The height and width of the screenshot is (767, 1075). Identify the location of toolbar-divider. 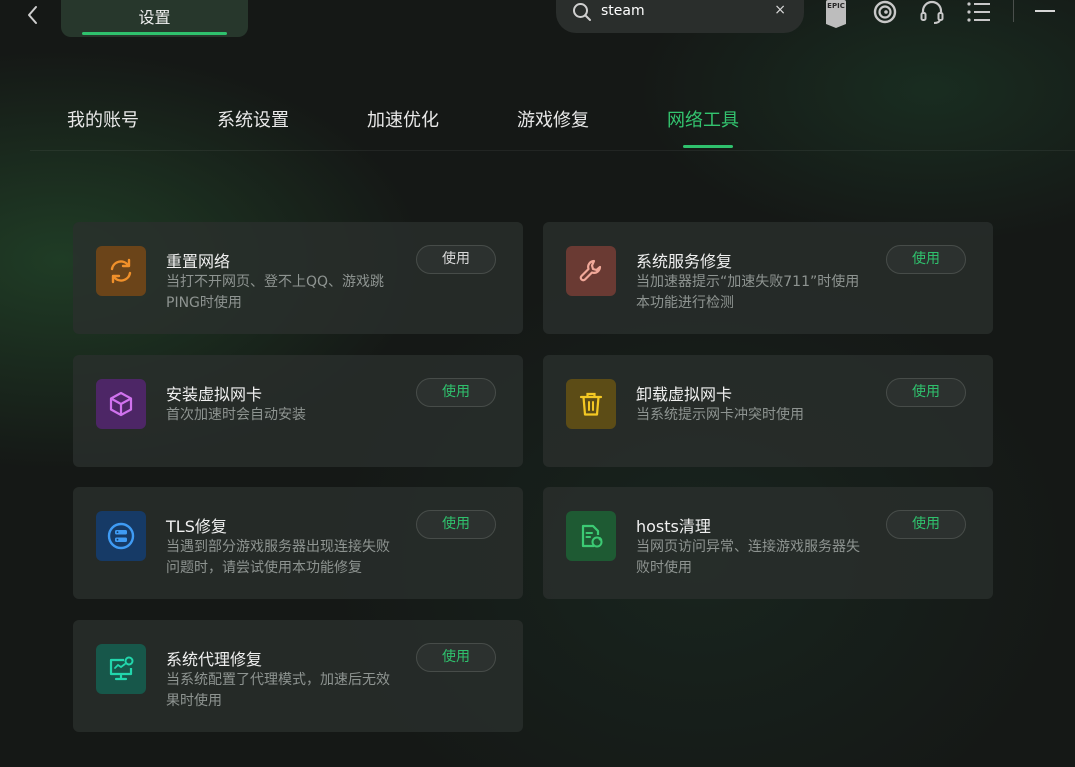
(1013, 11).